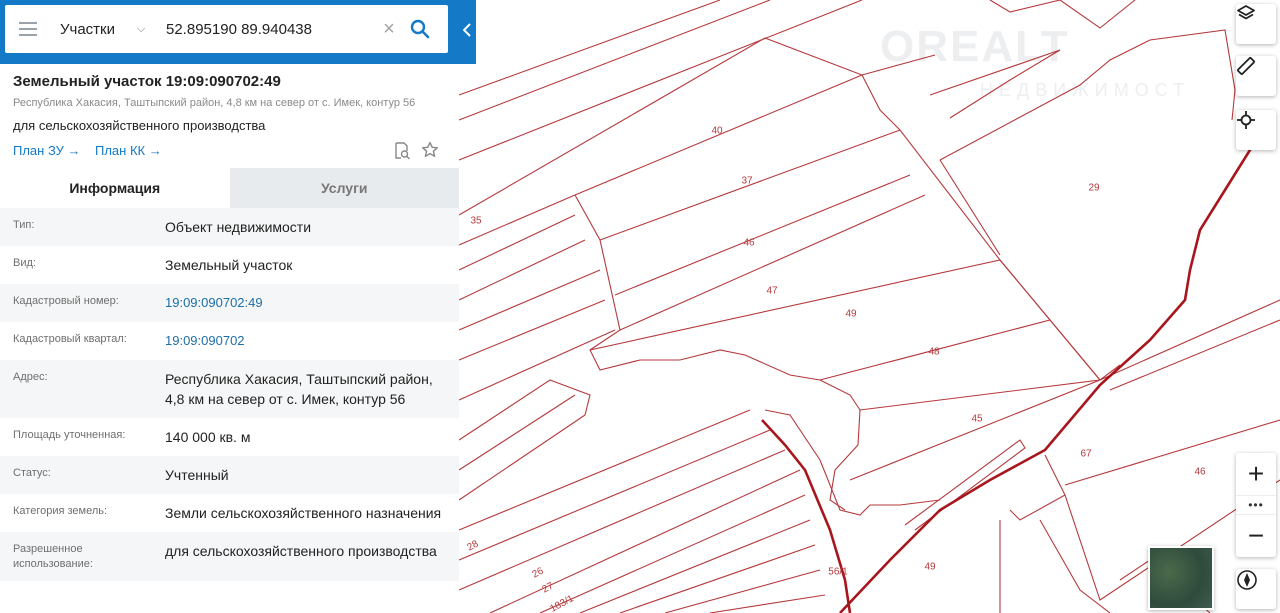 The image size is (1280, 613). I want to click on info-row: Вид: Земельный участок, so click(229, 265).